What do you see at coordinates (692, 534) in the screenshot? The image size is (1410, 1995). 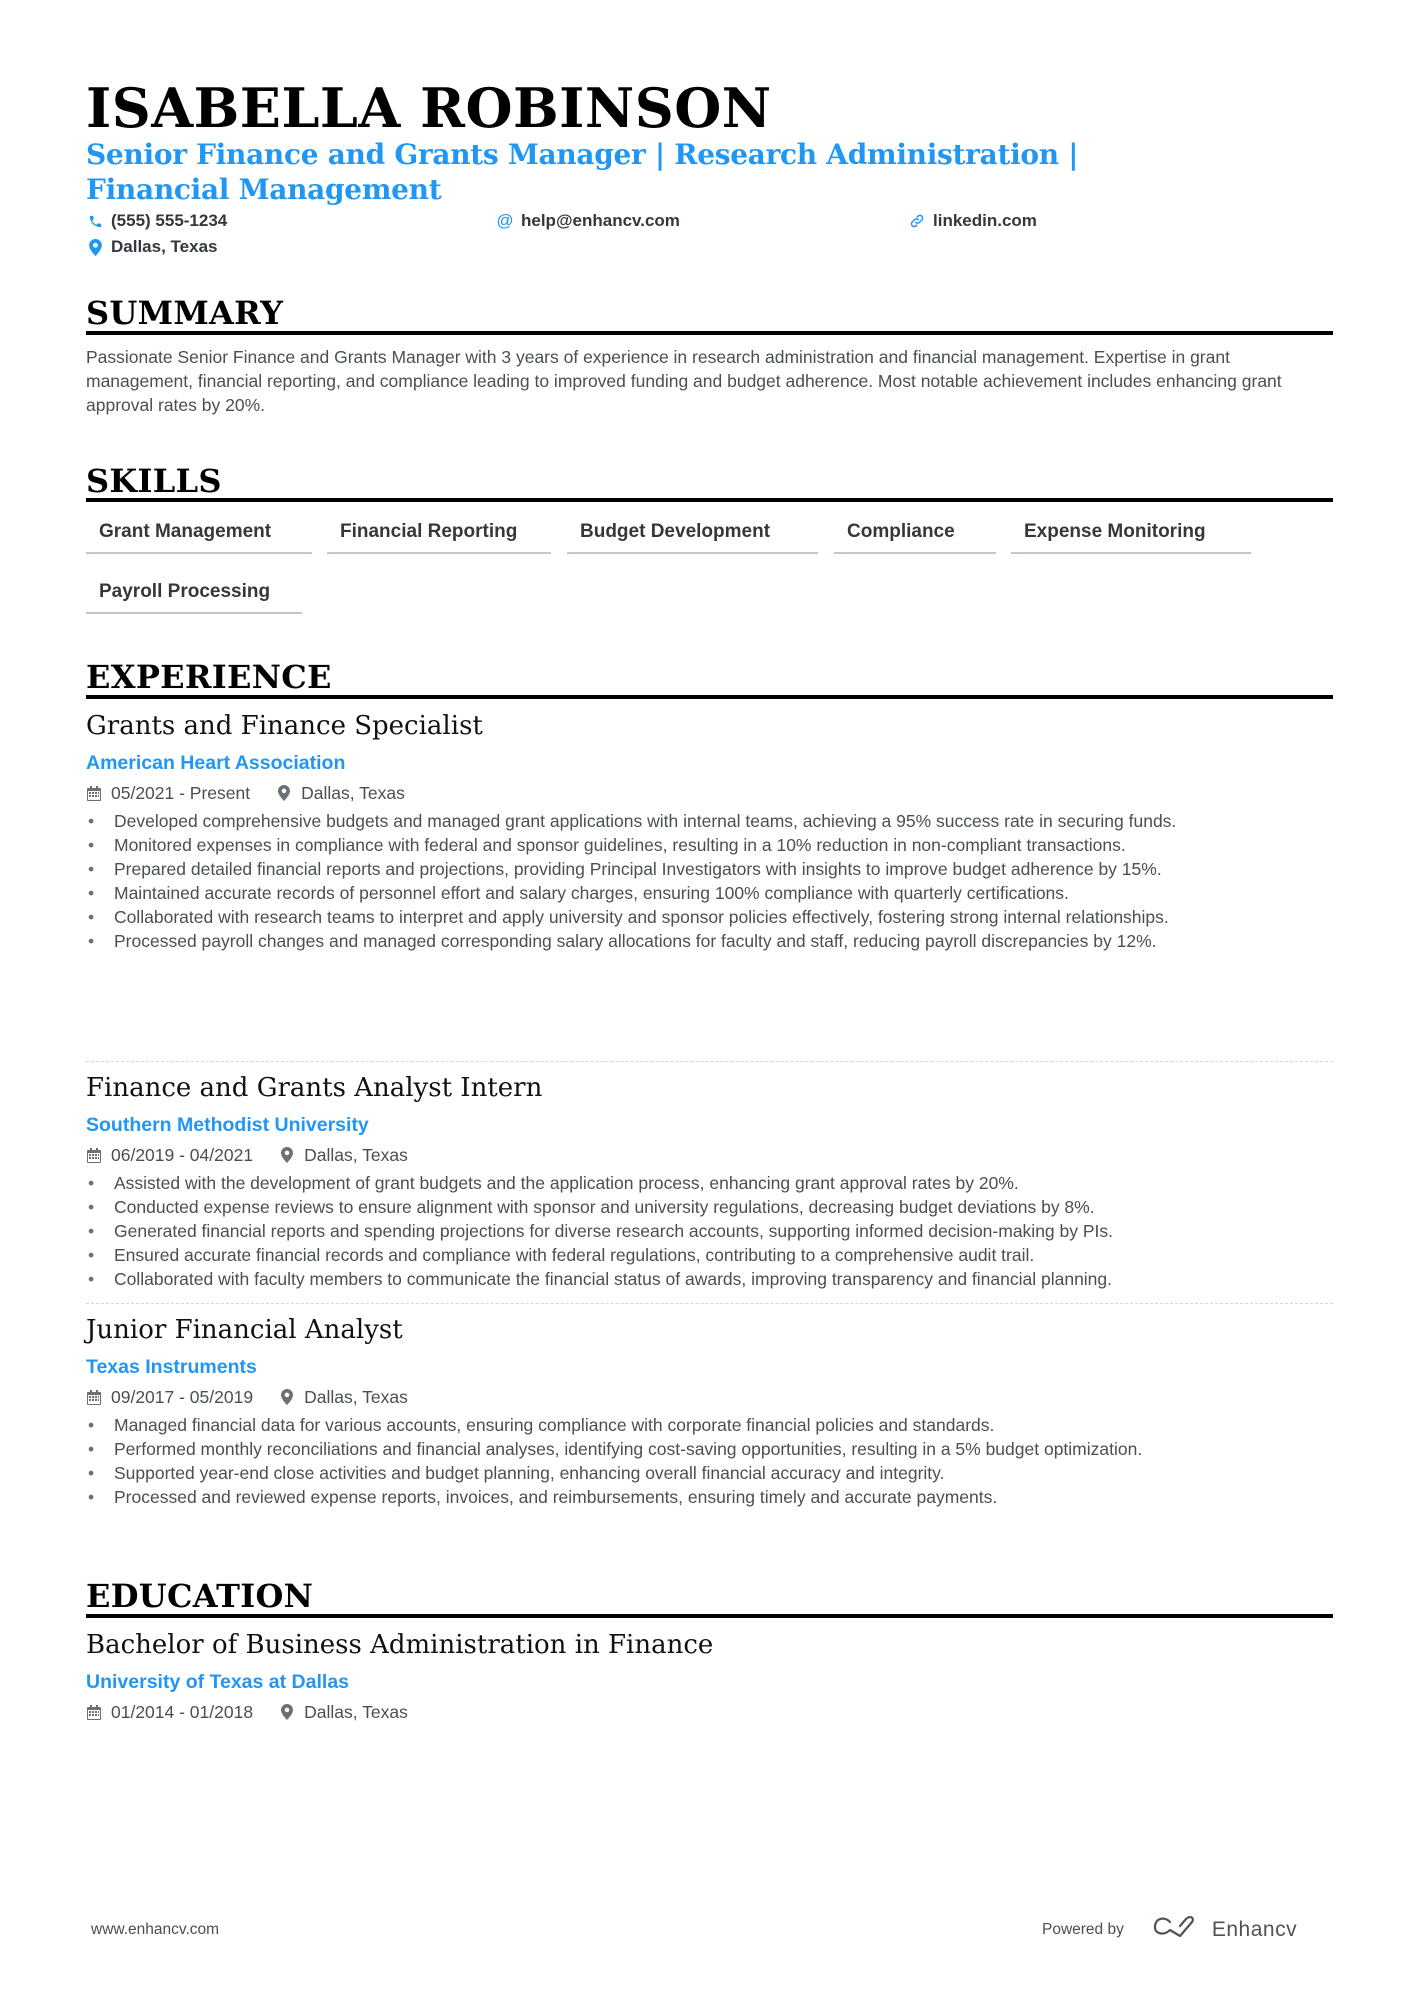 I see `skill-tag: Budget Development` at bounding box center [692, 534].